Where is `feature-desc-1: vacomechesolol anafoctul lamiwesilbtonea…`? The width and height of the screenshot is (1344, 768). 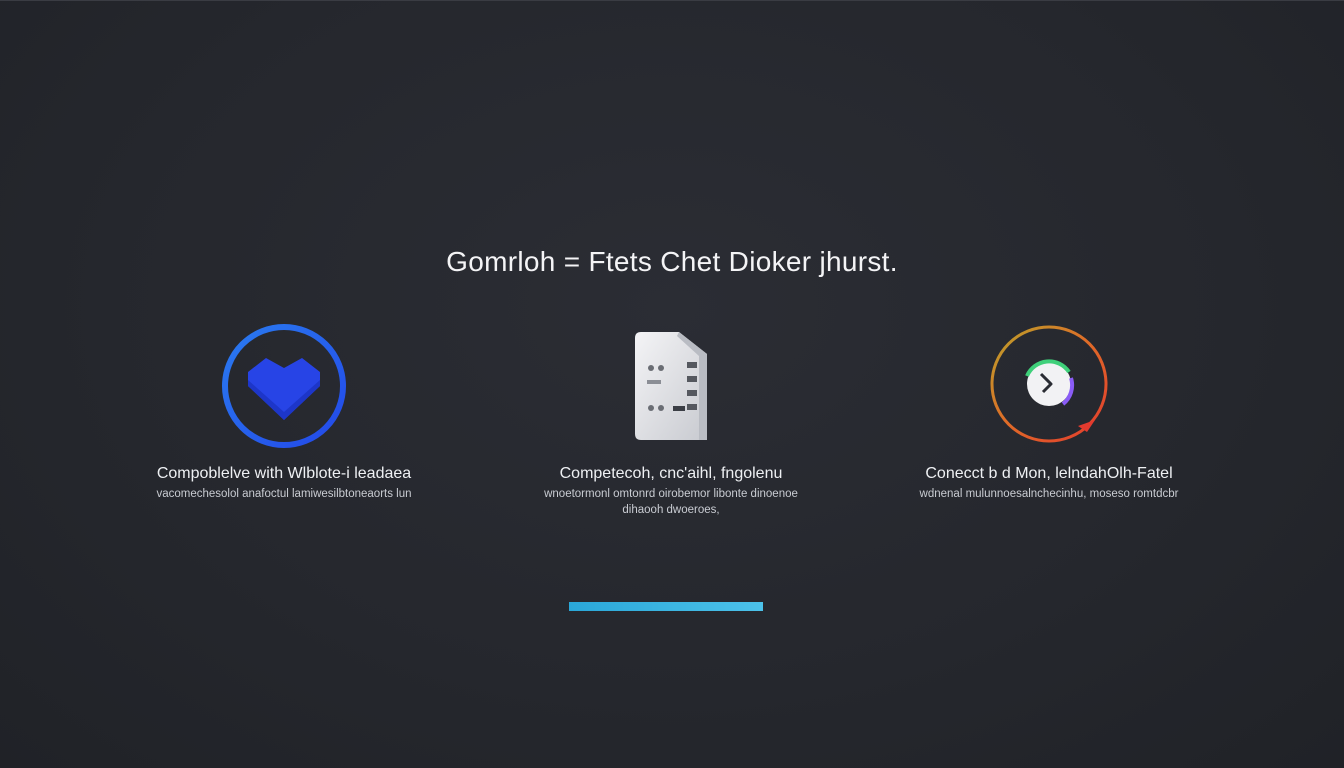
feature-desc-1: vacomechesolol anafoctul lamiwesilbtonea… is located at coordinates (284, 494).